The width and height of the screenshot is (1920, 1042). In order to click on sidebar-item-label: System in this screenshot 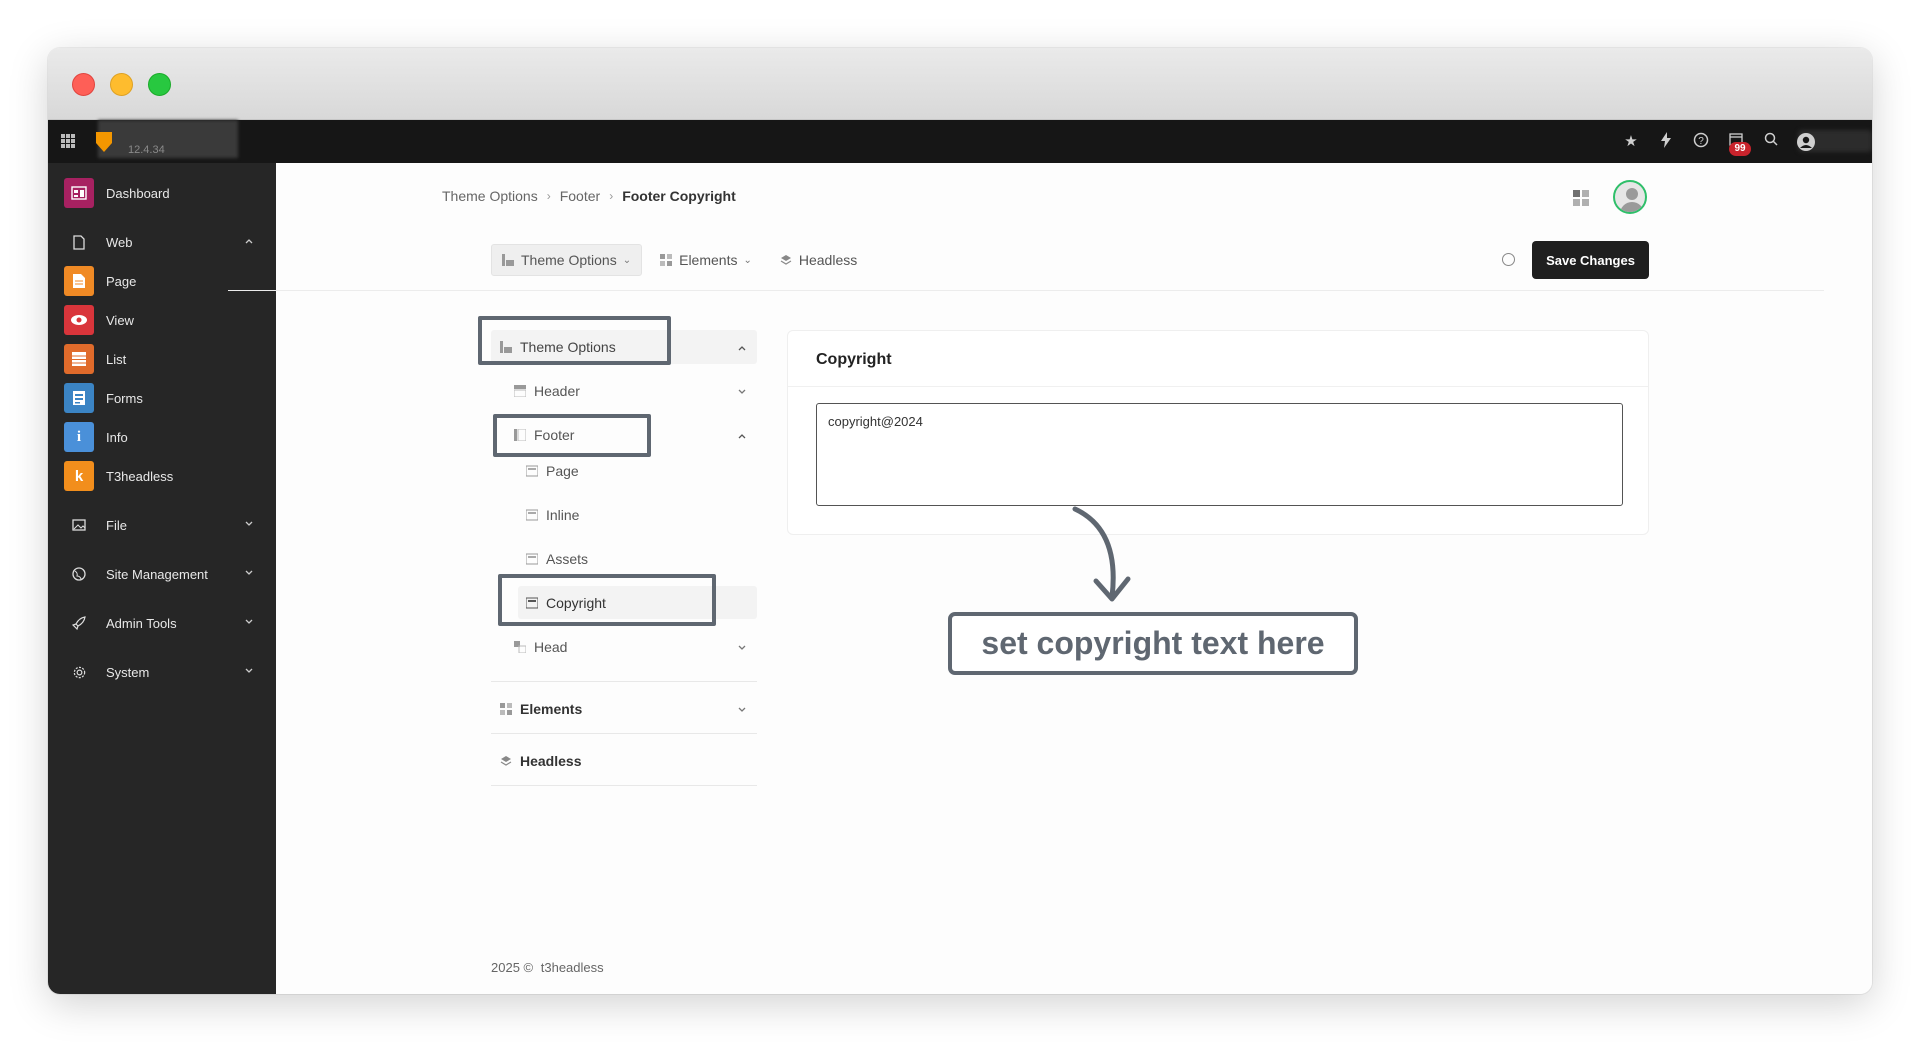, I will do `click(128, 672)`.